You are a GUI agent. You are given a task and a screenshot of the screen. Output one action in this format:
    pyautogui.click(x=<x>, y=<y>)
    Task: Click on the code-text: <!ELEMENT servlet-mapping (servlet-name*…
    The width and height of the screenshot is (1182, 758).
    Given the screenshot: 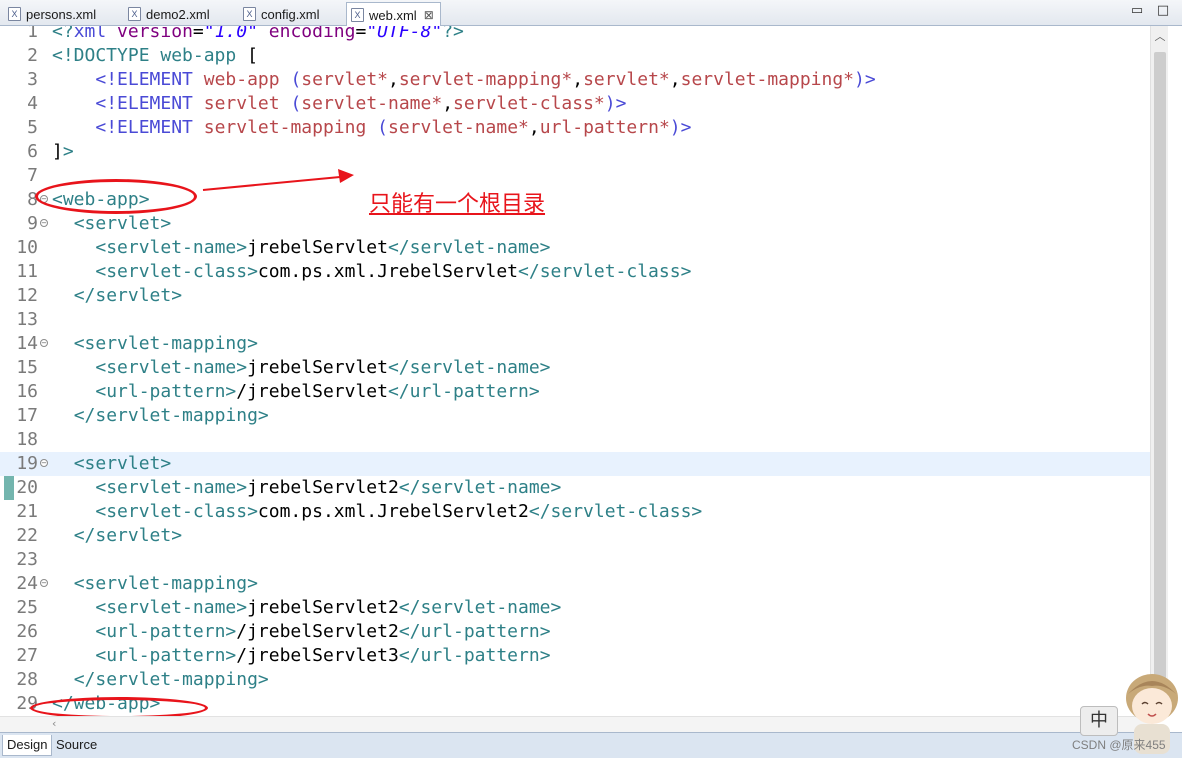 What is the action you would take?
    pyautogui.click(x=371, y=128)
    